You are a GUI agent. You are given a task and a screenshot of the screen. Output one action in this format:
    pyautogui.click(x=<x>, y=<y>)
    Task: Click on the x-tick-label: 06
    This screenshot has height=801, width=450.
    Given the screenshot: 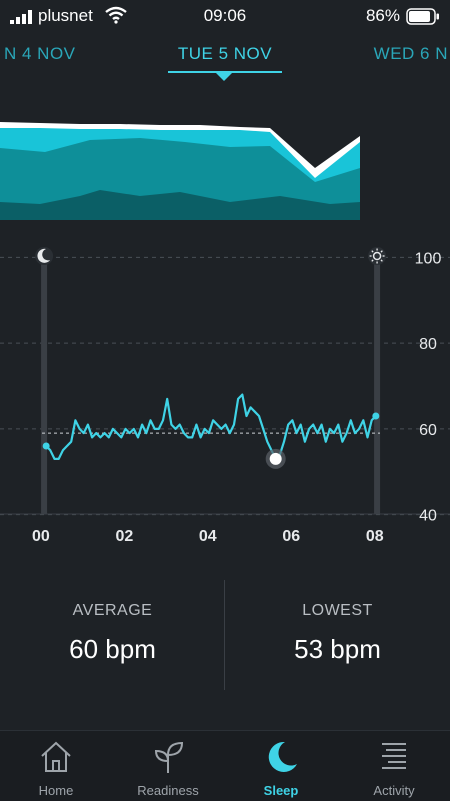 What is the action you would take?
    pyautogui.click(x=291, y=536)
    